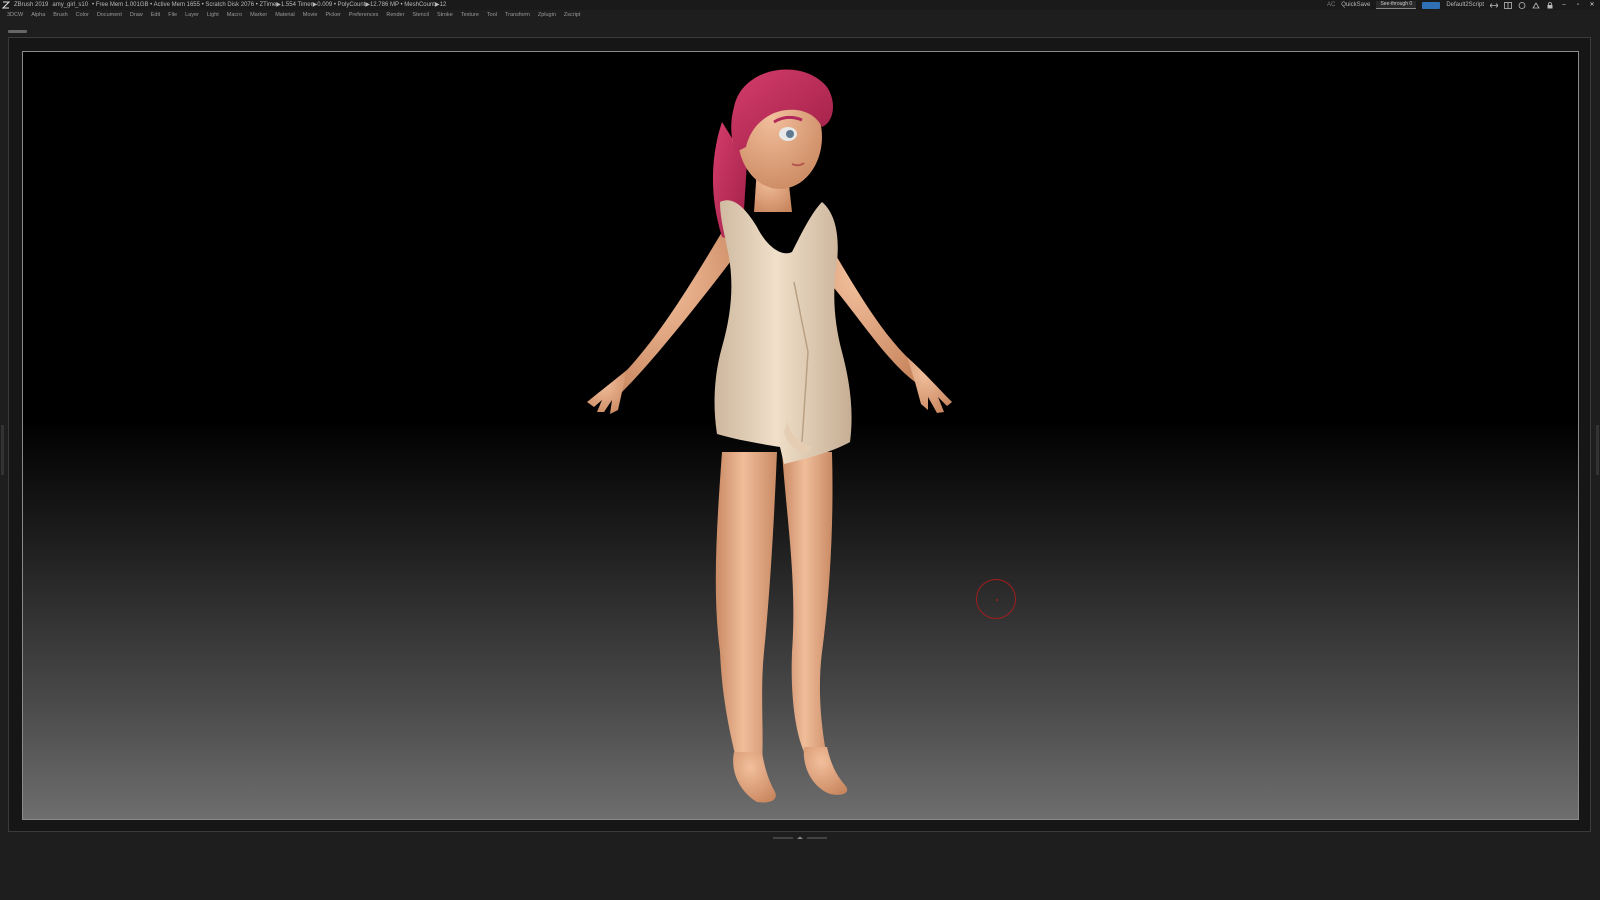 The image size is (1600, 900). Describe the element at coordinates (572, 15) in the screenshot. I see `menu-zscript: Zscript` at that location.